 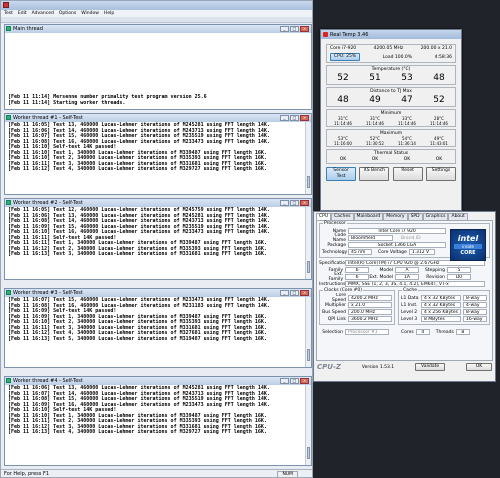 I want to click on tab-spd: SPD, so click(x=415, y=216).